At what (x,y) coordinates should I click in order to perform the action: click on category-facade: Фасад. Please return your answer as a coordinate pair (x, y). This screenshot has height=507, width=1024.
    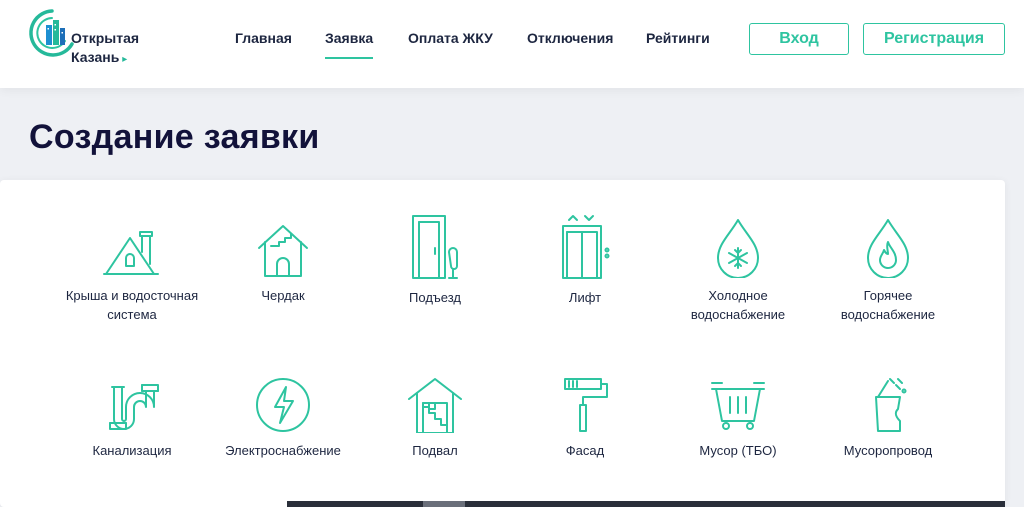
    Looking at the image, I should click on (585, 418).